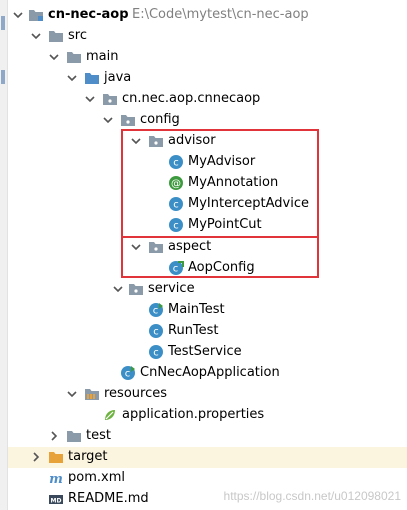 This screenshot has height=510, width=407. Describe the element at coordinates (102, 56) in the screenshot. I see `tree-label: main` at that location.